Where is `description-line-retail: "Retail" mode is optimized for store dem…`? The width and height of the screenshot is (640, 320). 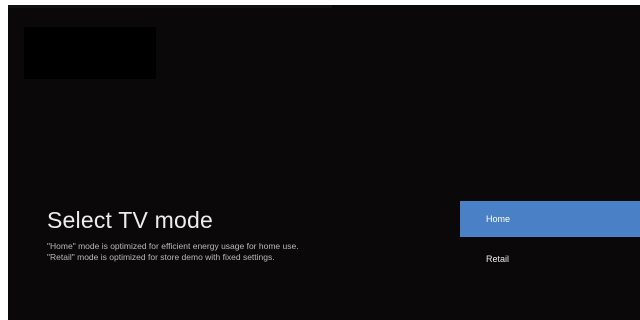 description-line-retail: "Retail" mode is optimized for store dem… is located at coordinates (161, 257).